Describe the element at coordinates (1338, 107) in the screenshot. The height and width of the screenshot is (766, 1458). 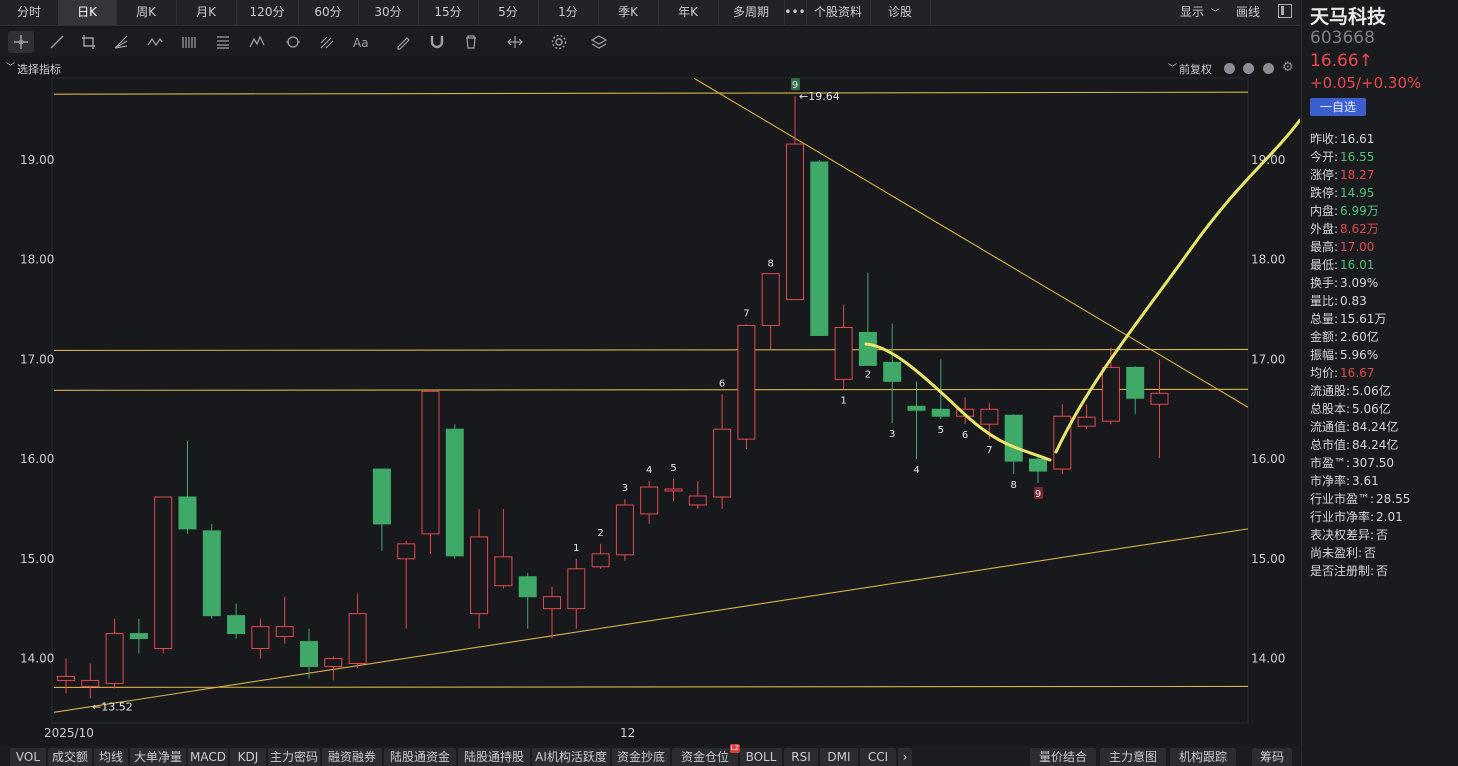
I see `add-watchlist-button: 一自选` at that location.